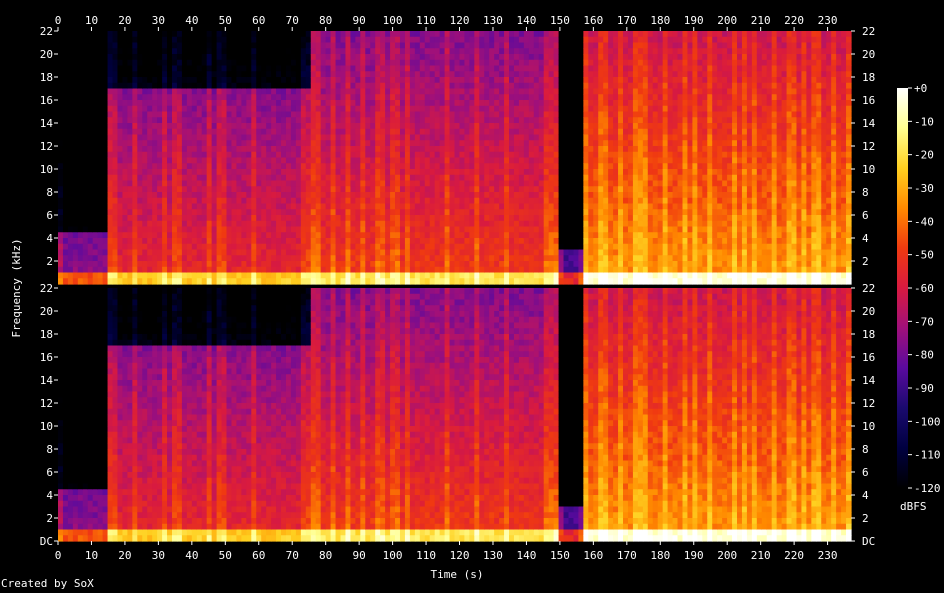 Image resolution: width=944 pixels, height=593 pixels. I want to click on x-tick-label-top: 190, so click(694, 20).